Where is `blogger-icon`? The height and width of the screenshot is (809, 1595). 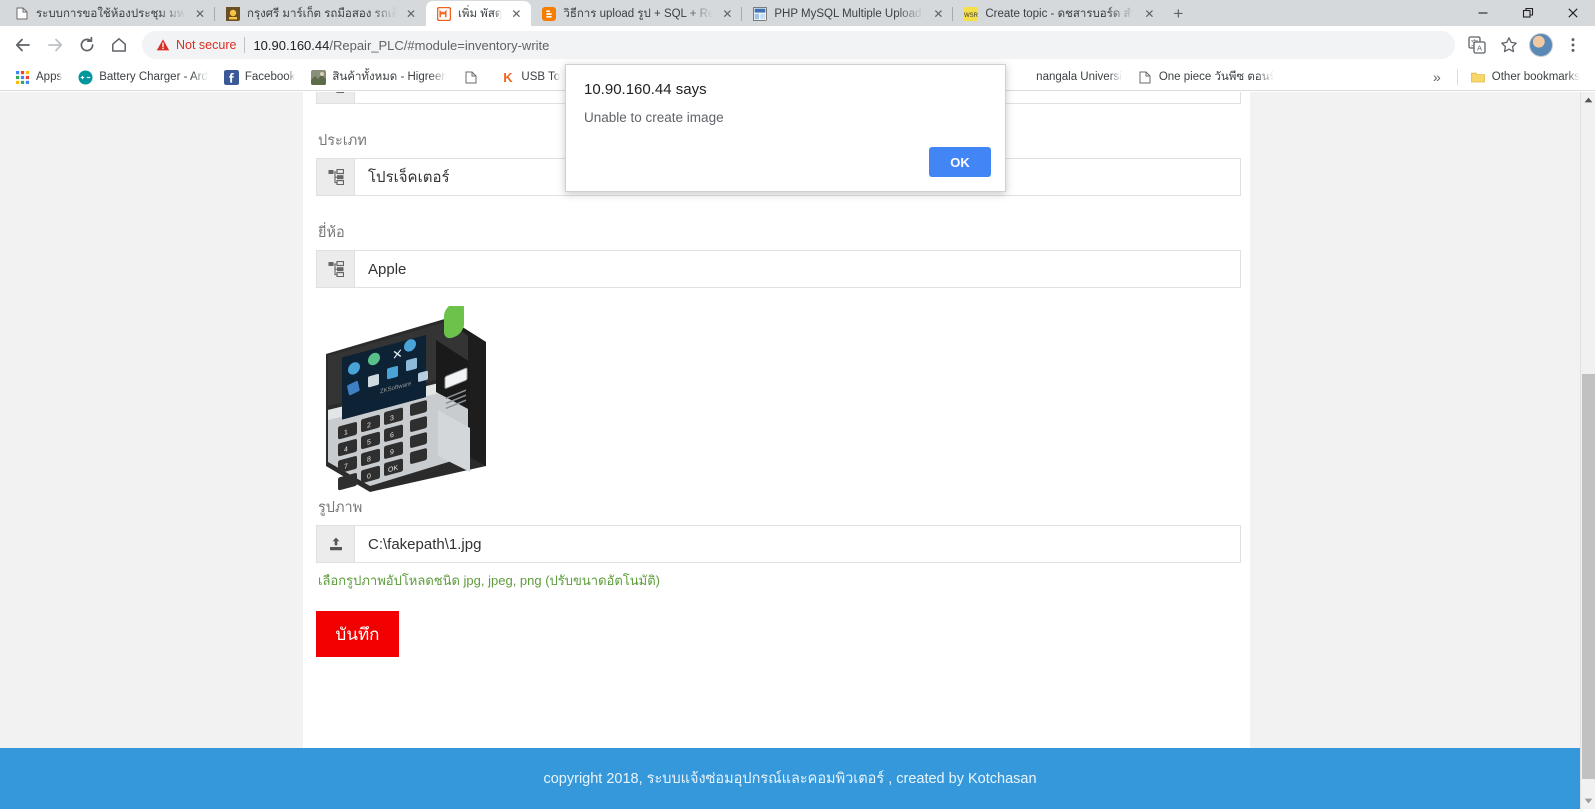 blogger-icon is located at coordinates (548, 13).